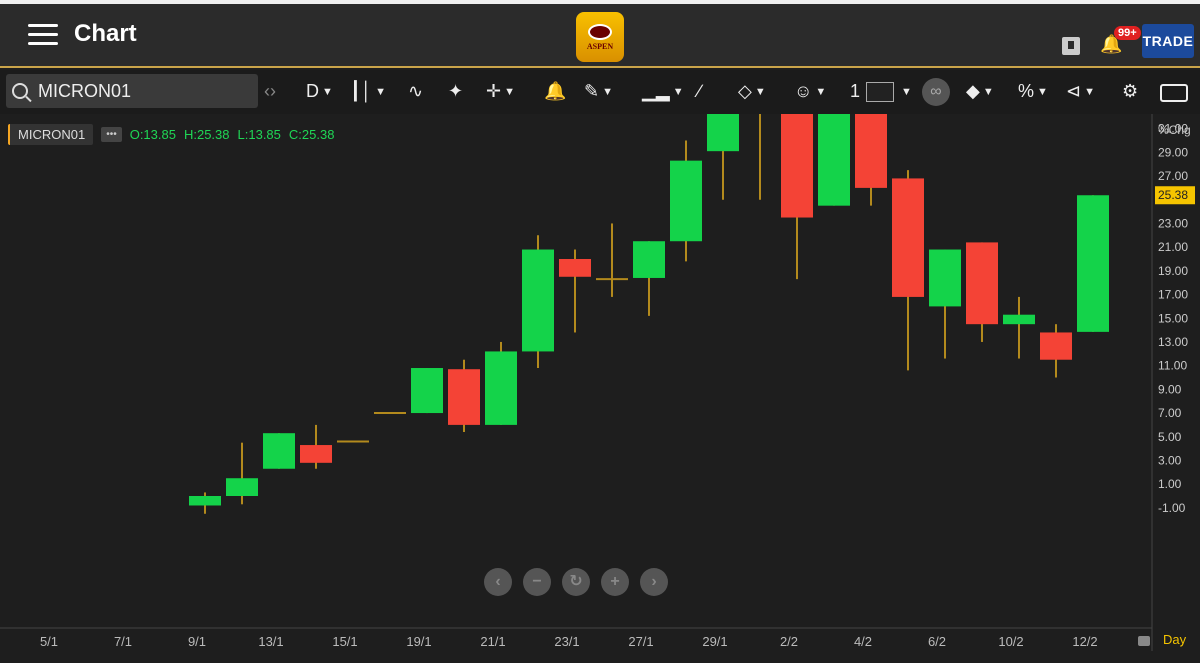  I want to click on lock-icon, so click(1144, 641).